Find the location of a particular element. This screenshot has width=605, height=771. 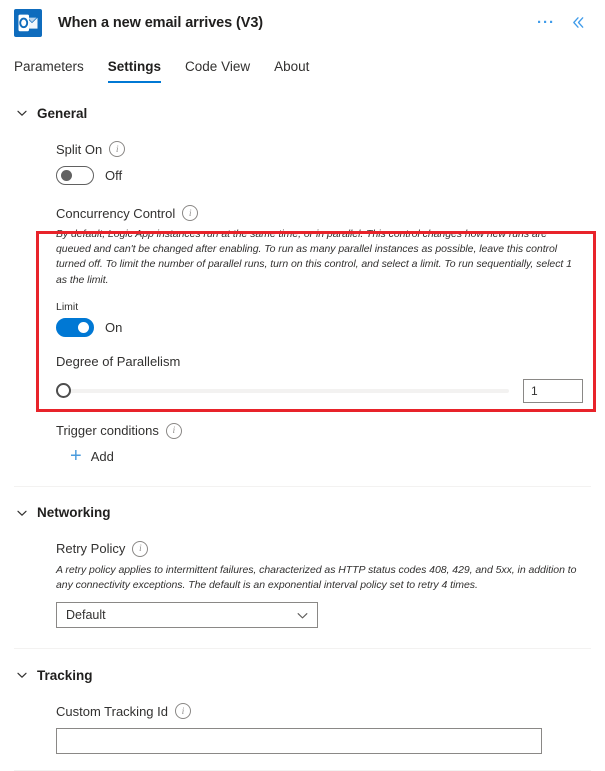

trigger-conditions-label-row: Trigger conditions i is located at coordinates (319, 430).